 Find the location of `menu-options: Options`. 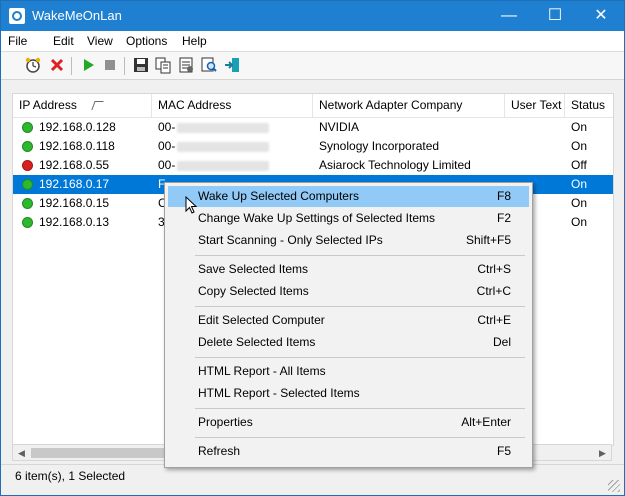

menu-options: Options is located at coordinates (146, 41).